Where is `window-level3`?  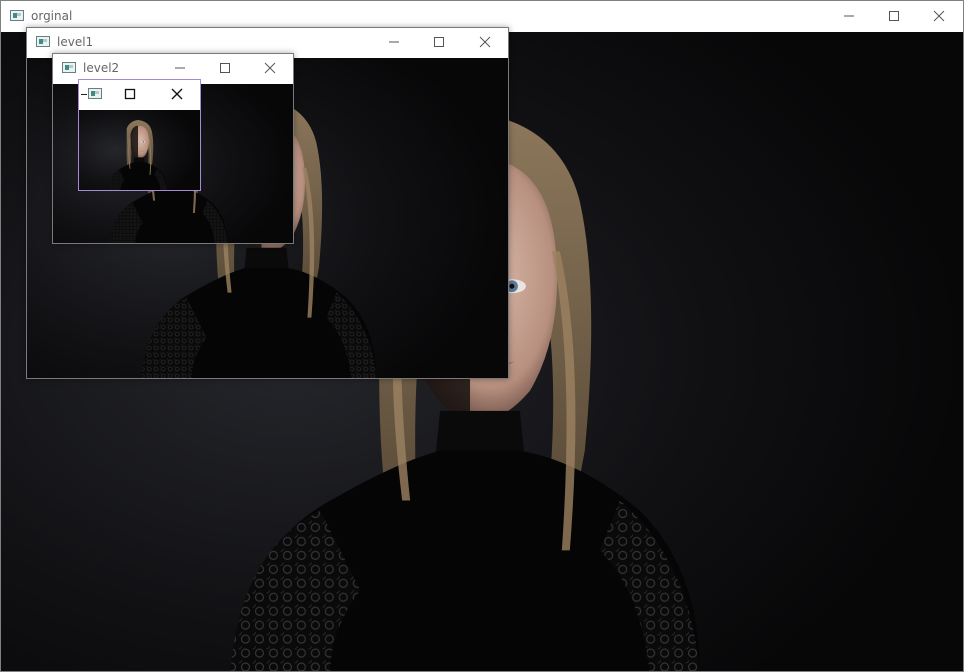
window-level3 is located at coordinates (139, 135).